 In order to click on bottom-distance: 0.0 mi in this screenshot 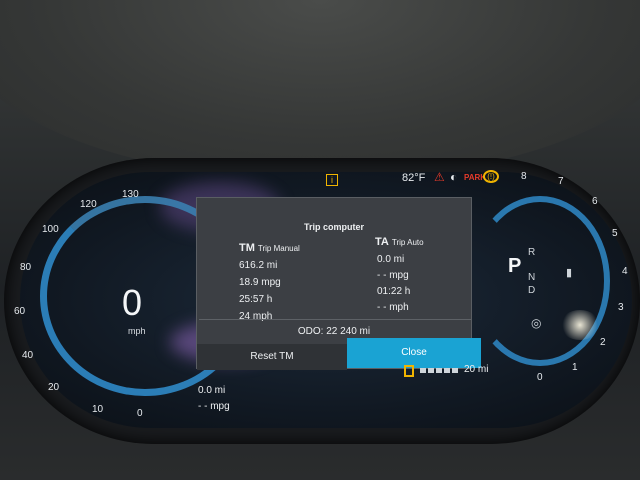, I will do `click(212, 390)`.